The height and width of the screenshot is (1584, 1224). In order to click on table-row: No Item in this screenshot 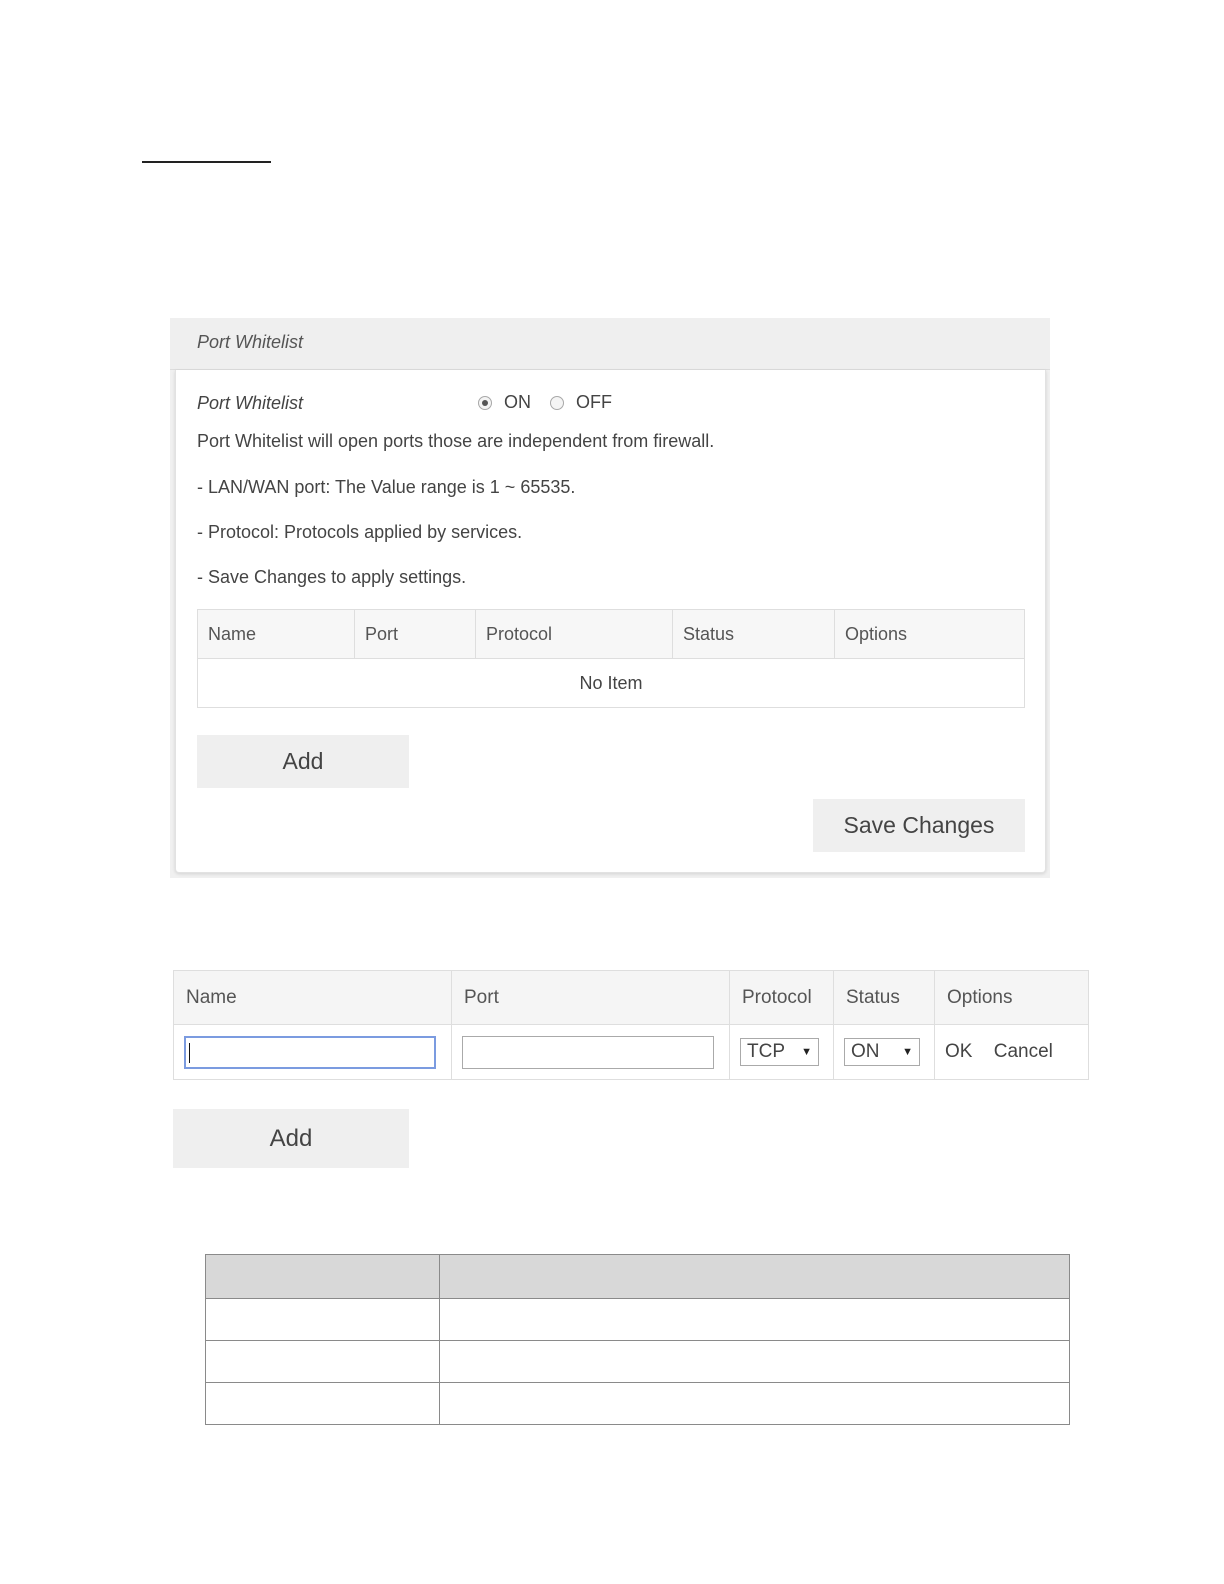, I will do `click(611, 683)`.